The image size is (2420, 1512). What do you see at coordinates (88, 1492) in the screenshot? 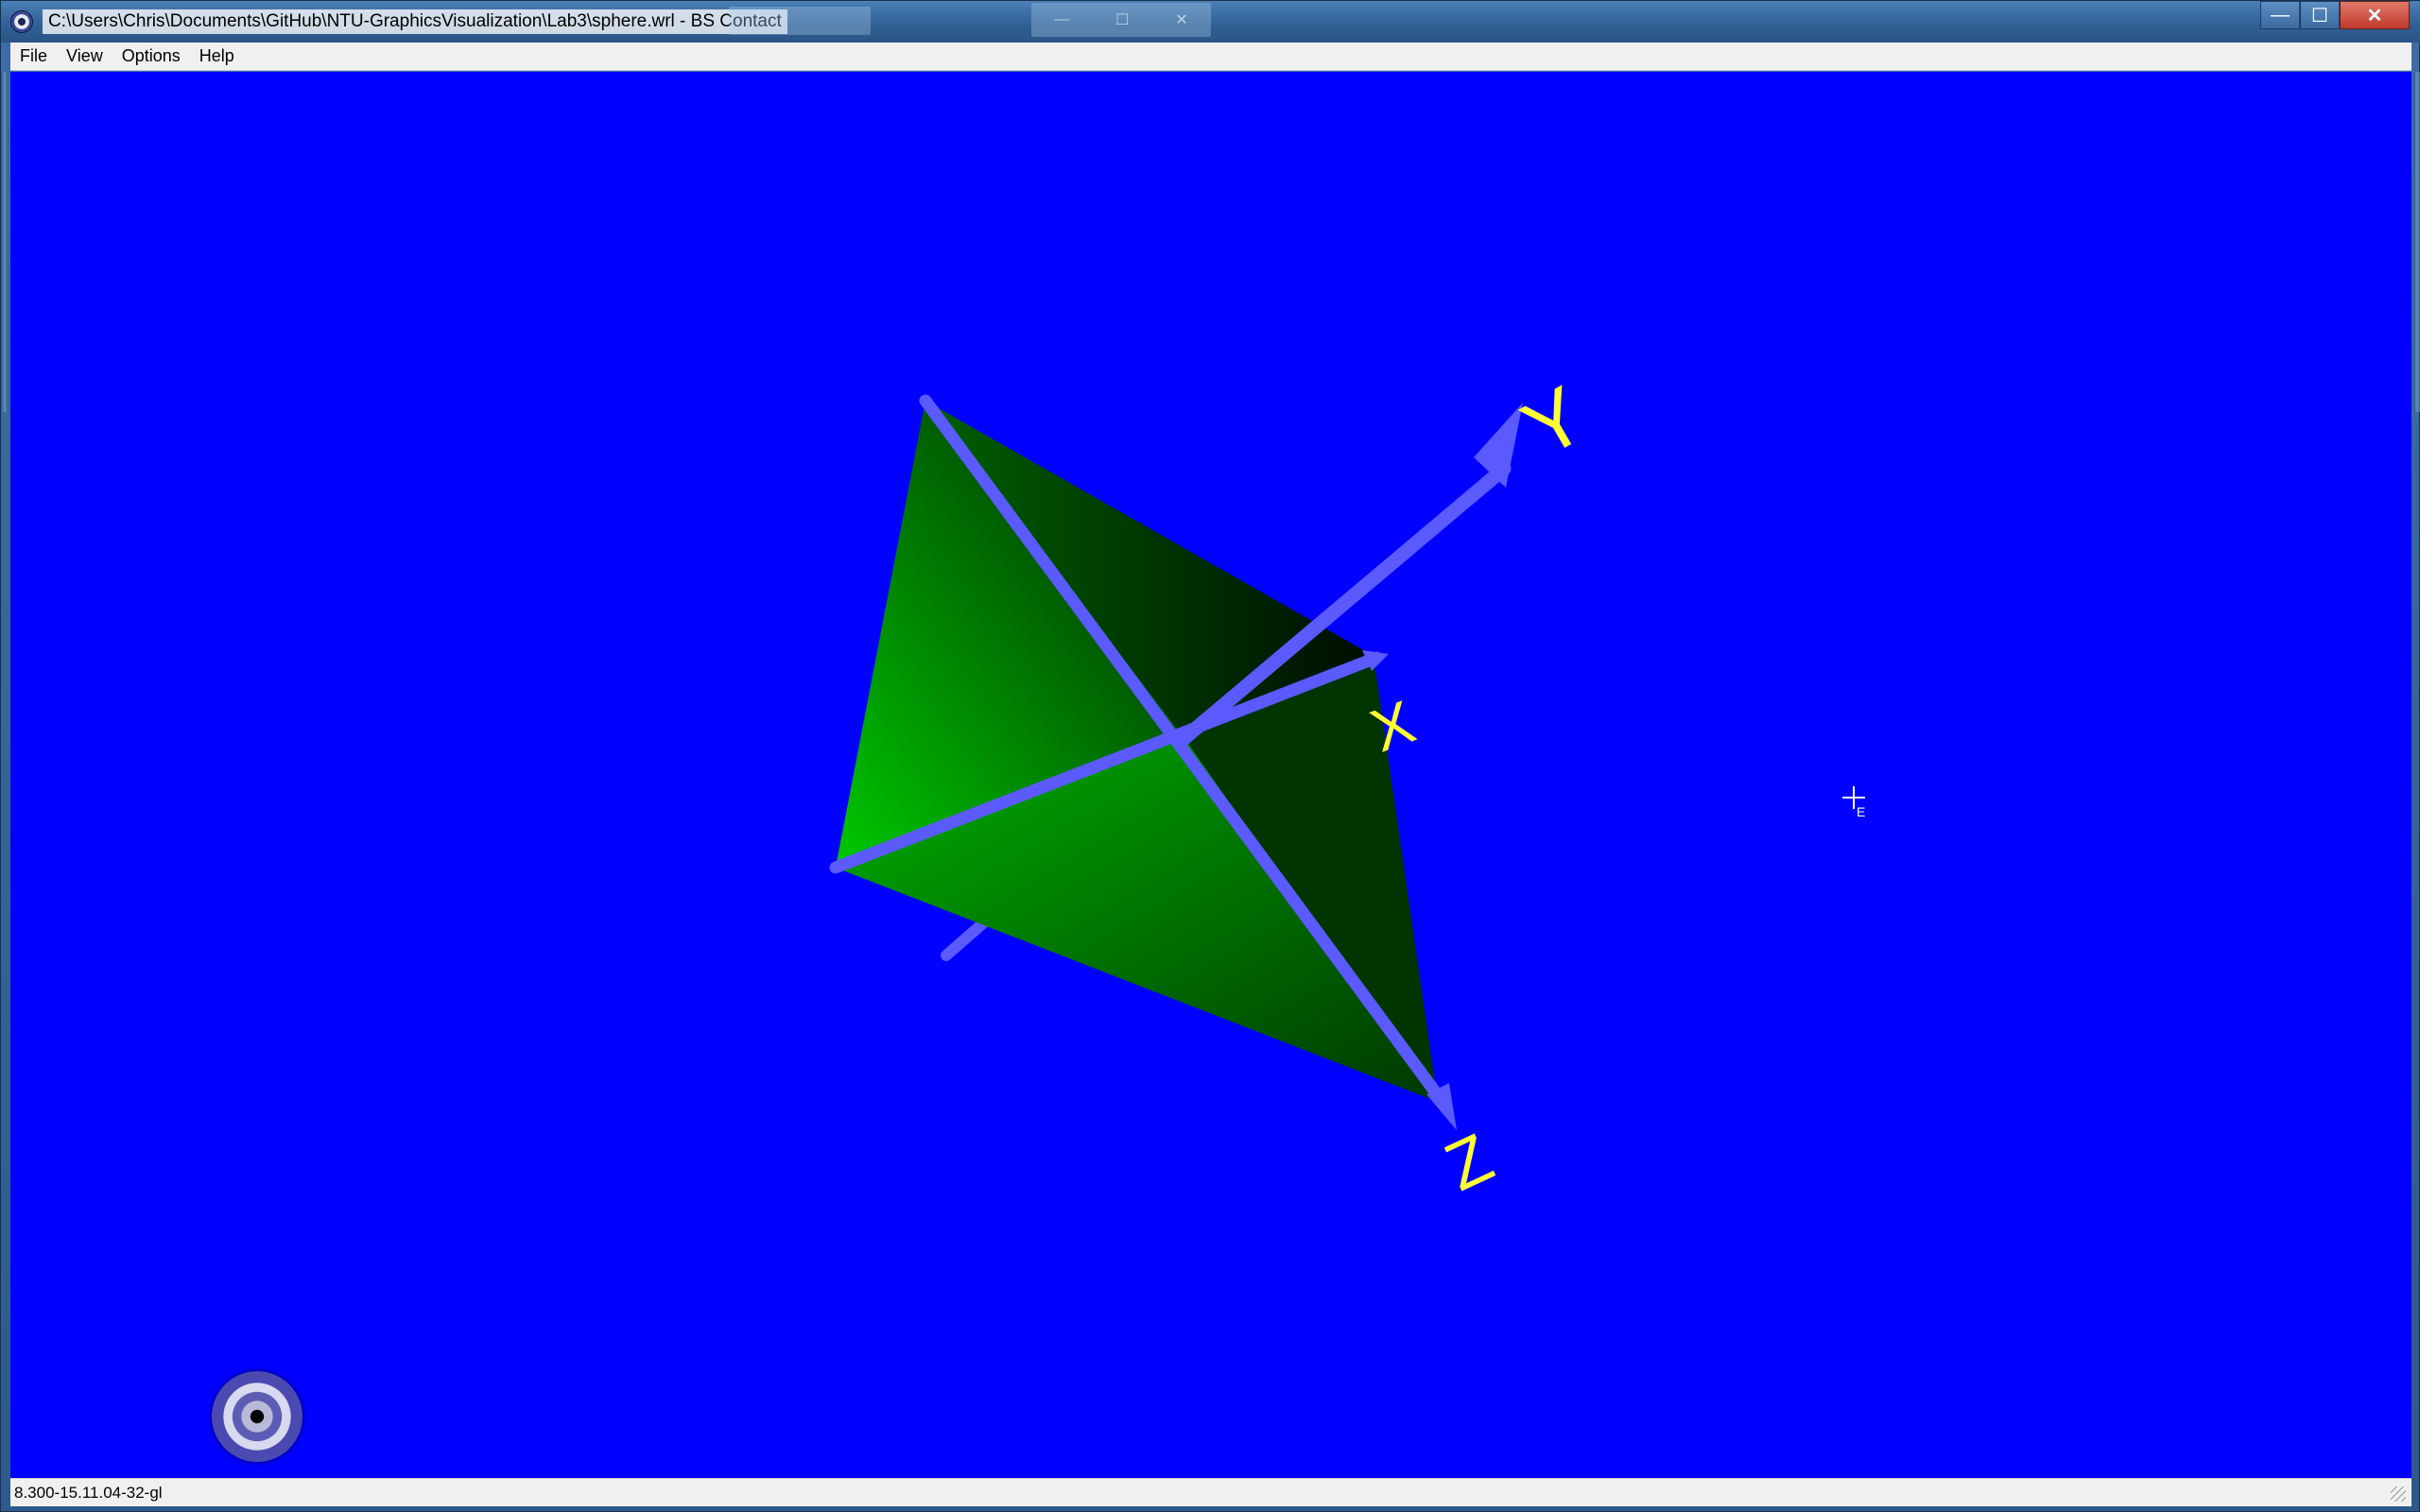
I see `version-string: 8.300-15.11.04-32-gl` at bounding box center [88, 1492].